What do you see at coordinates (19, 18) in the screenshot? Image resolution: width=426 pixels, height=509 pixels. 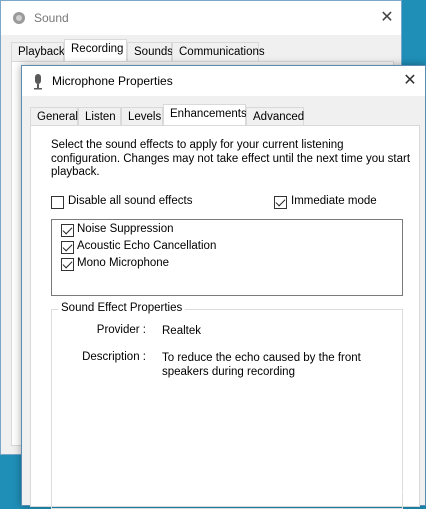 I see `speaker-icon` at bounding box center [19, 18].